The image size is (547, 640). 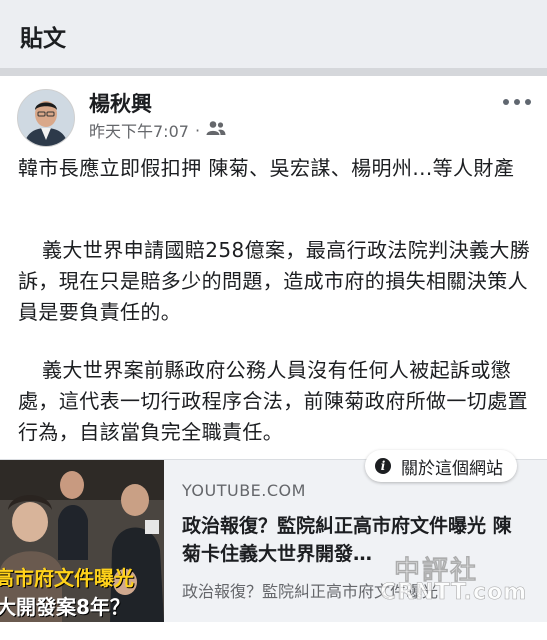 I want to click on about-site-label: 關於這個網站, so click(x=452, y=468).